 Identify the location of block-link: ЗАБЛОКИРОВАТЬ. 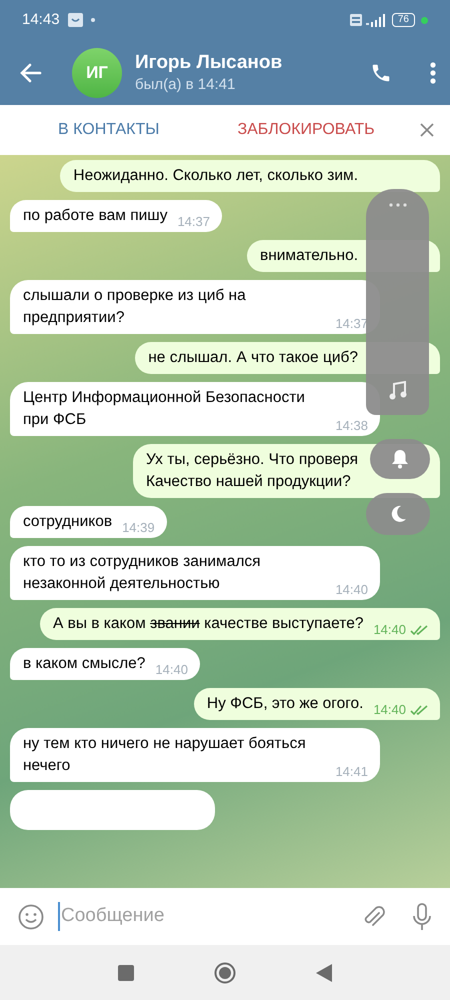
(306, 130).